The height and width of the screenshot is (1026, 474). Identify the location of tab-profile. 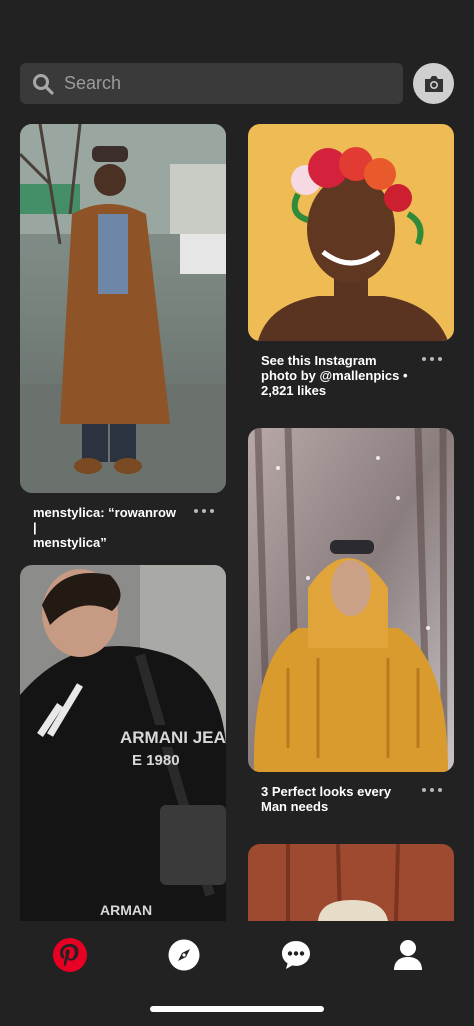
(408, 955).